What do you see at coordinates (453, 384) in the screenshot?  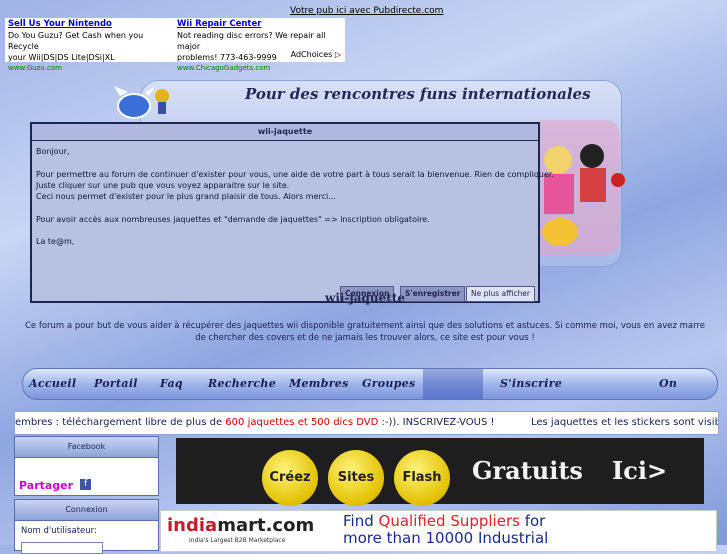 I see `nav-divider` at bounding box center [453, 384].